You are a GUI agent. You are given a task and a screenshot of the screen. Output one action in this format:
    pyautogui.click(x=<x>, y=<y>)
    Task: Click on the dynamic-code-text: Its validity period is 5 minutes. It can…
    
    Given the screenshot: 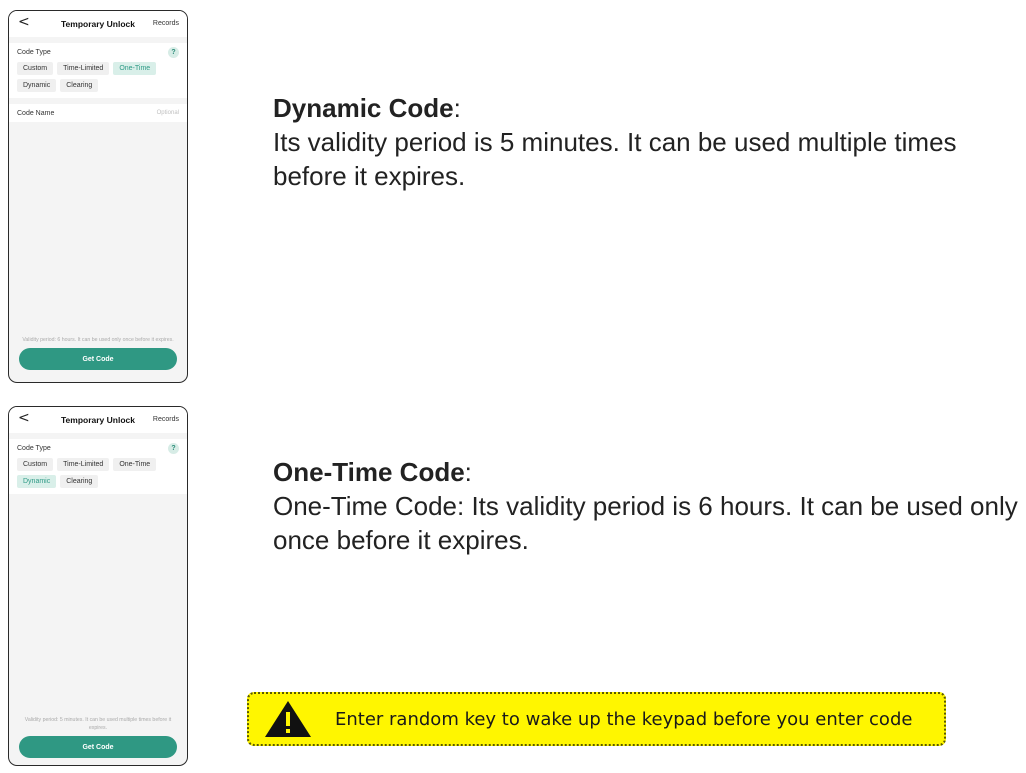 What is the action you would take?
    pyautogui.click(x=615, y=159)
    